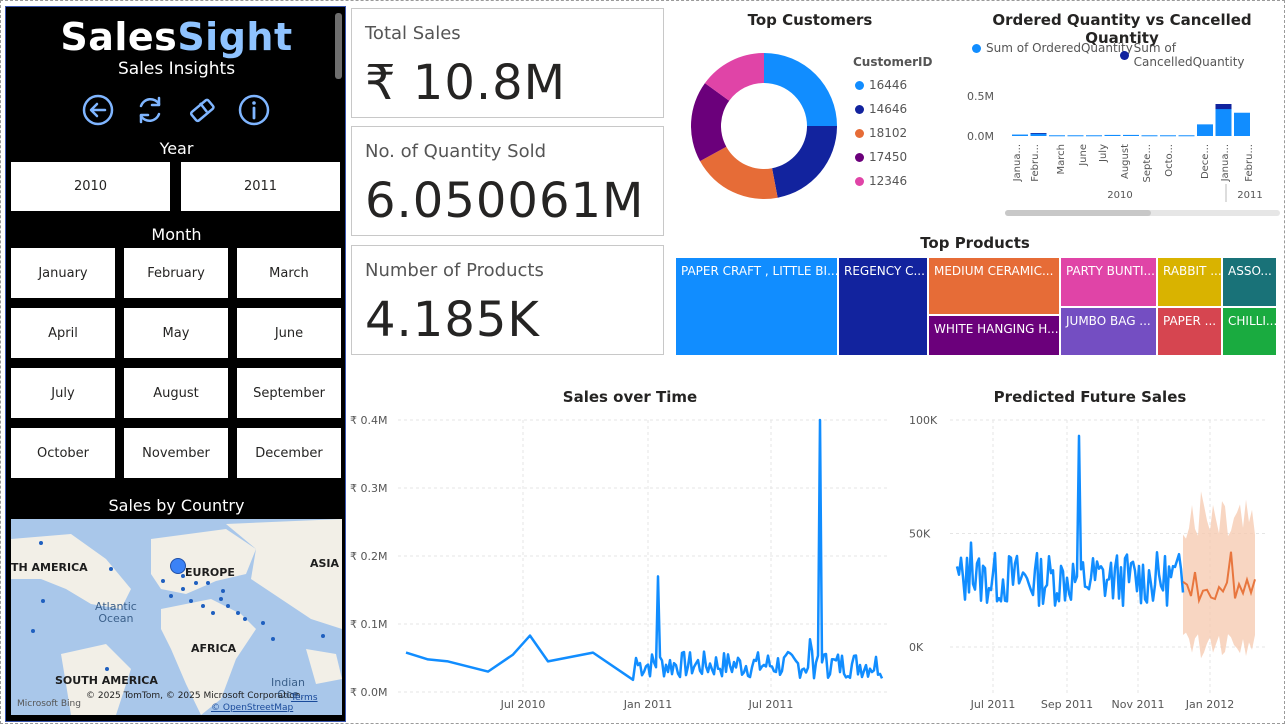 This screenshot has height=724, width=1285. What do you see at coordinates (1070, 521) in the screenshot?
I see `historical-sales-line` at bounding box center [1070, 521].